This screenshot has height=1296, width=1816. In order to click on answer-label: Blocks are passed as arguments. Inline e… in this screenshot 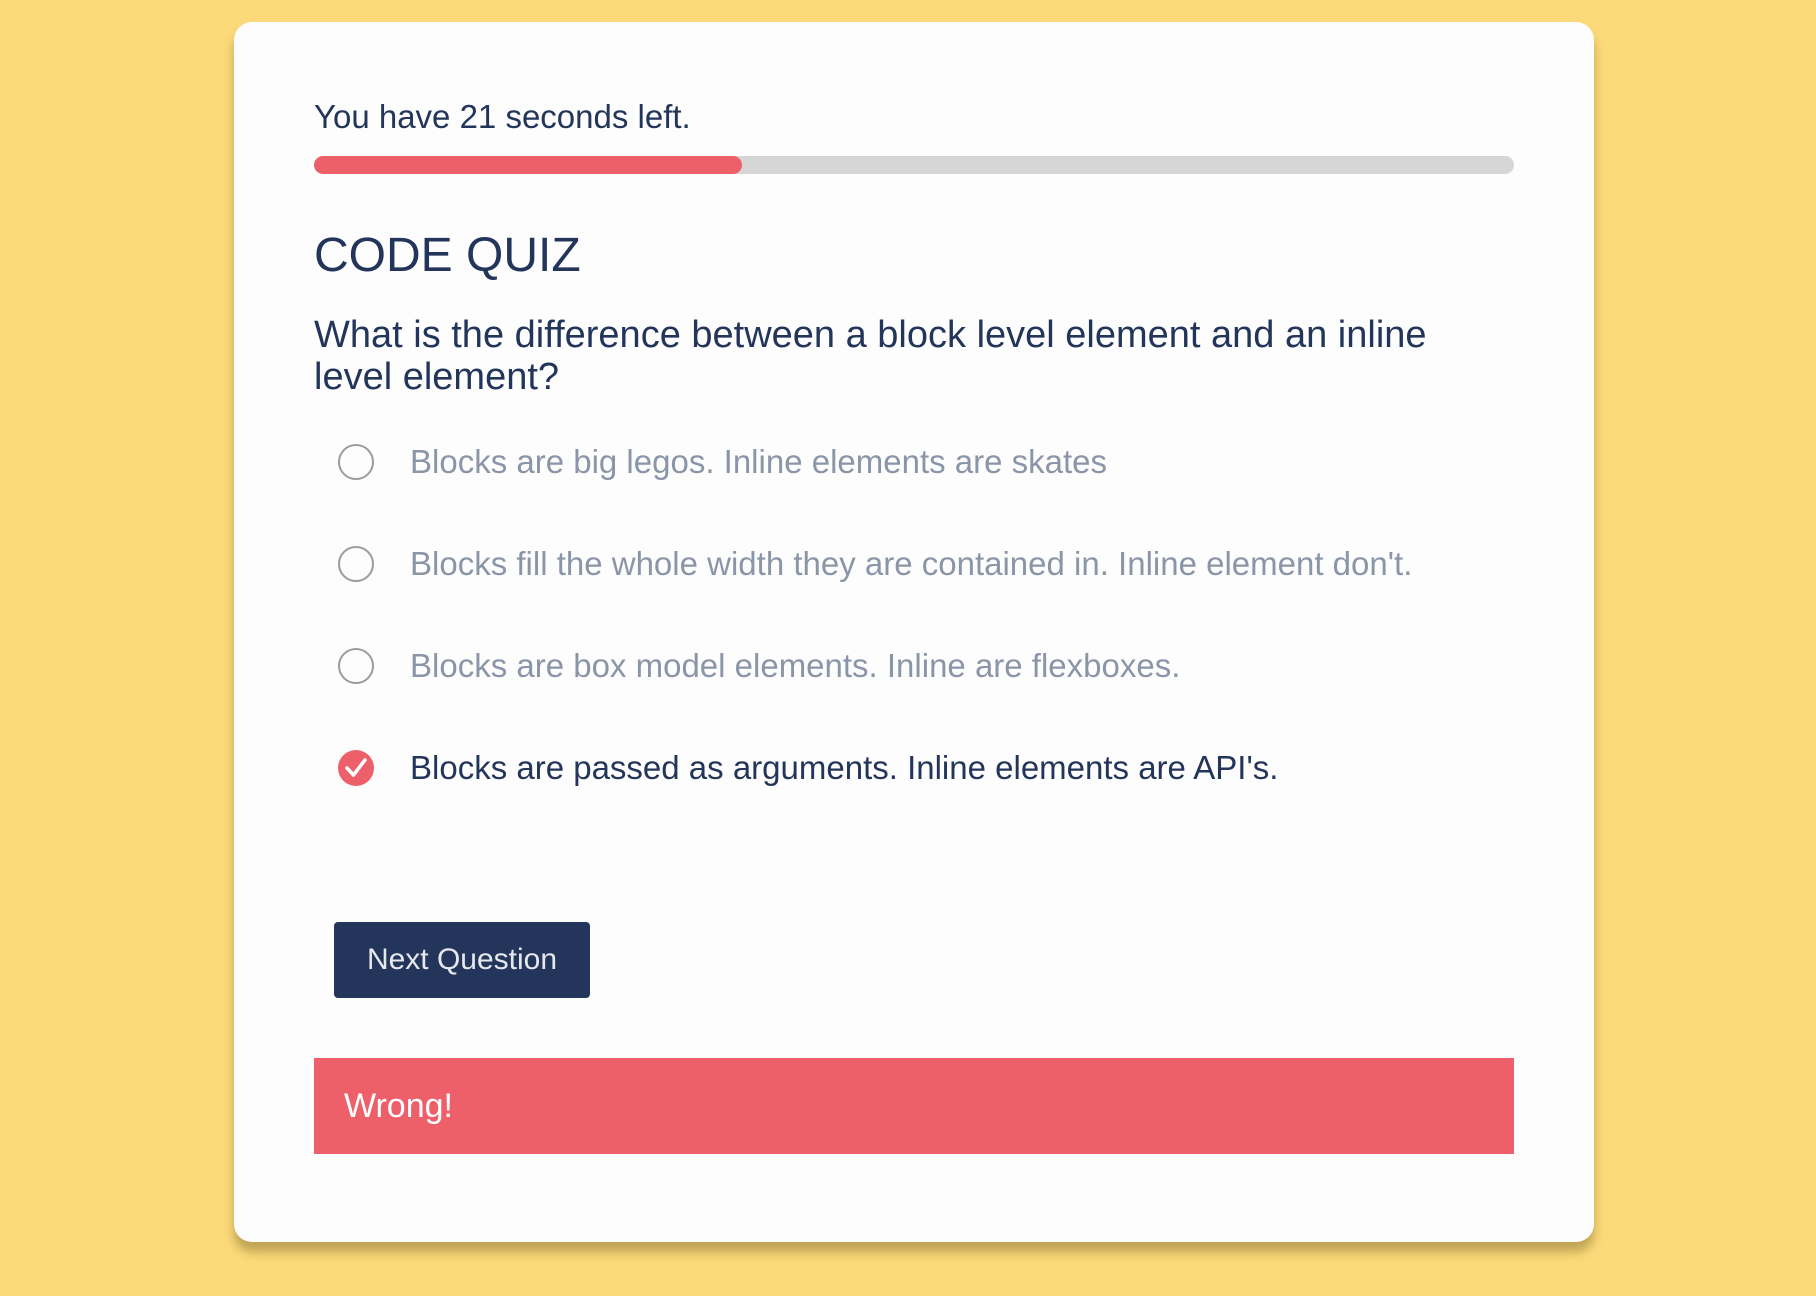, I will do `click(844, 767)`.